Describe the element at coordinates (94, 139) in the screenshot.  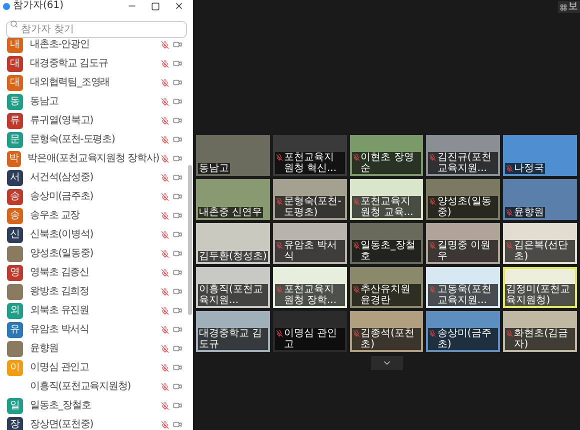
I see `participant-row: 문 문형숙(포천-도평초)` at that location.